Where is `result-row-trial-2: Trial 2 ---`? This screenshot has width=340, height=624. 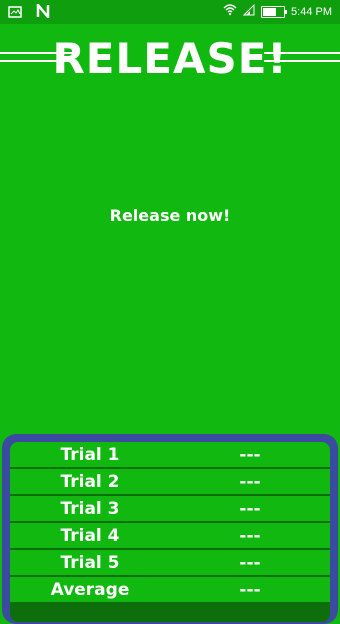 result-row-trial-2: Trial 2 --- is located at coordinates (170, 481).